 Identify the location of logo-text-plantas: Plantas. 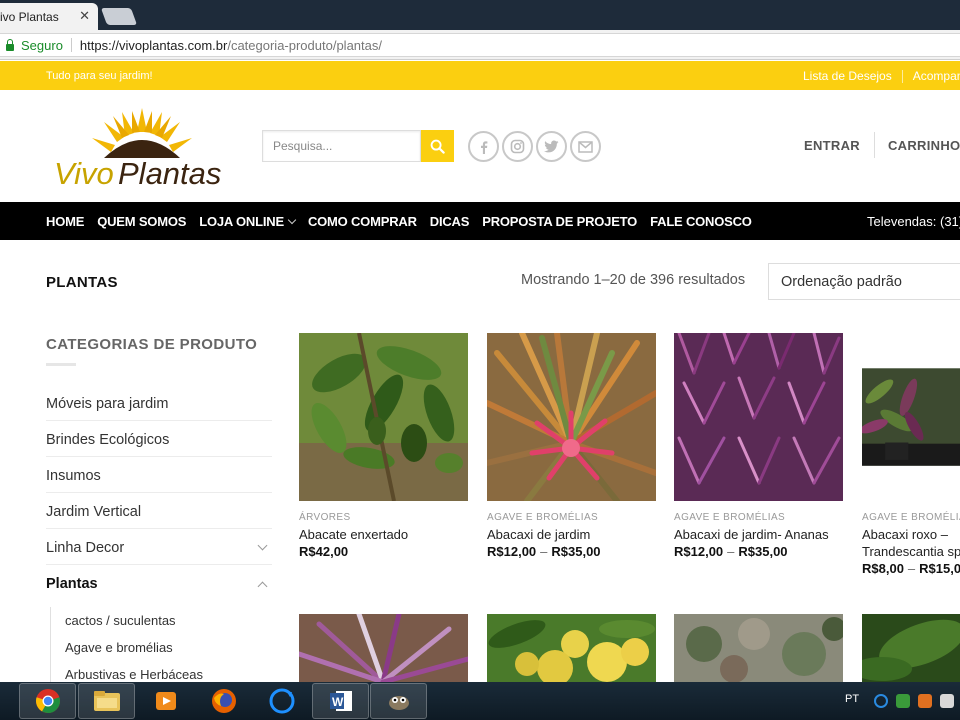
(169, 173).